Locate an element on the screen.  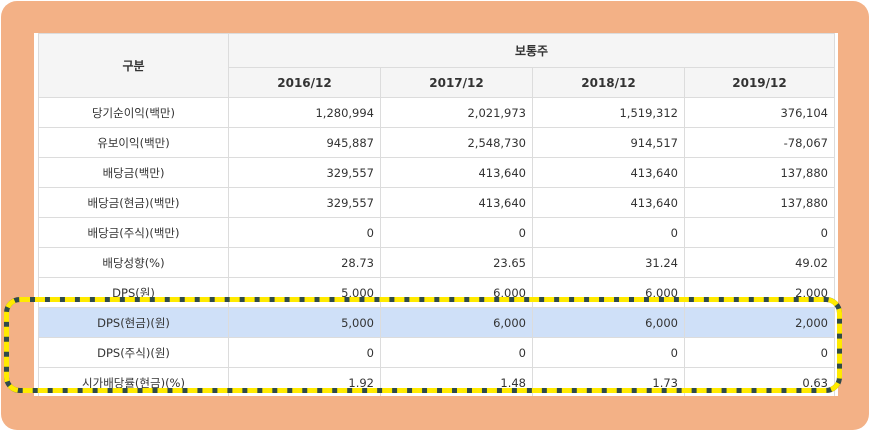
cell-value: 31.24 is located at coordinates (608, 262).